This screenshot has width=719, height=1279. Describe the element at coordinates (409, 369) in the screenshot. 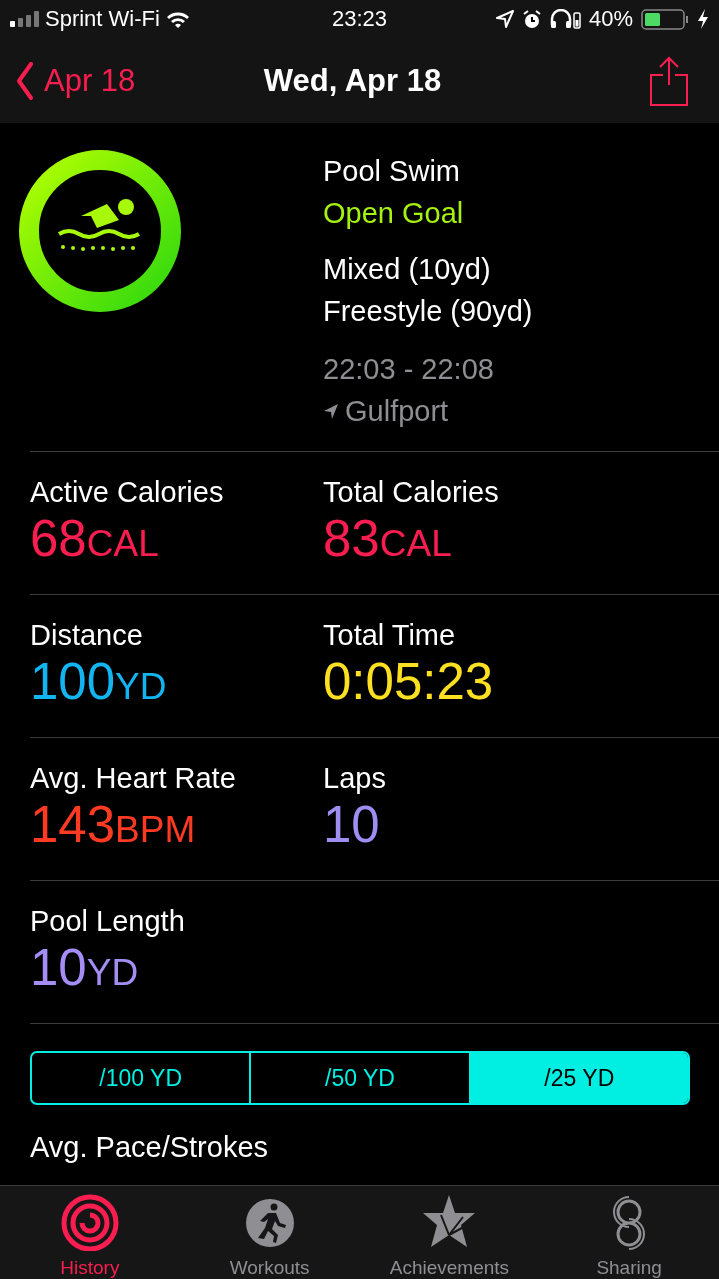

I see `time-range: 22:03 - 22:08` at that location.